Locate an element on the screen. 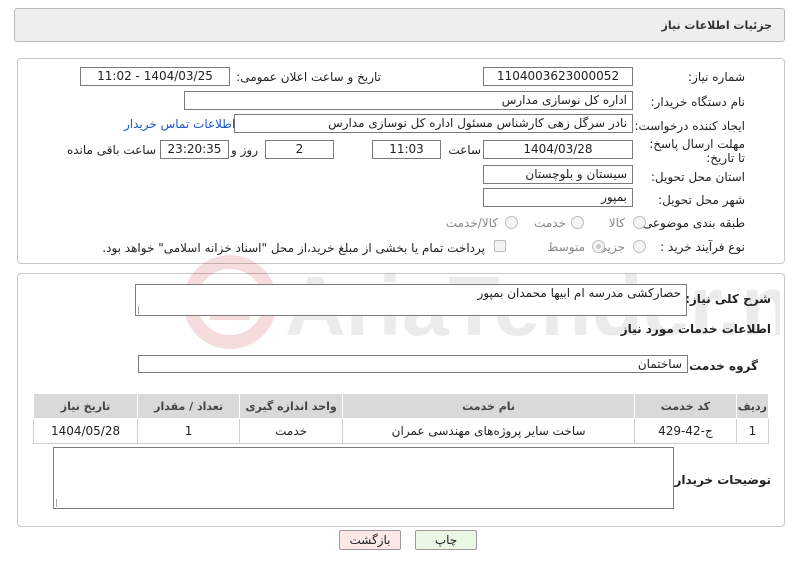  category-option-goods: کالا is located at coordinates (616, 223).